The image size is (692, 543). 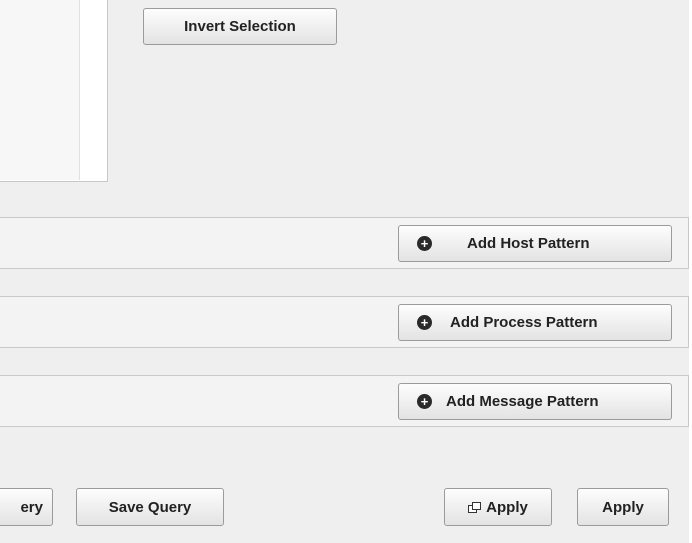 I want to click on selection-listbox, so click(x=54, y=91).